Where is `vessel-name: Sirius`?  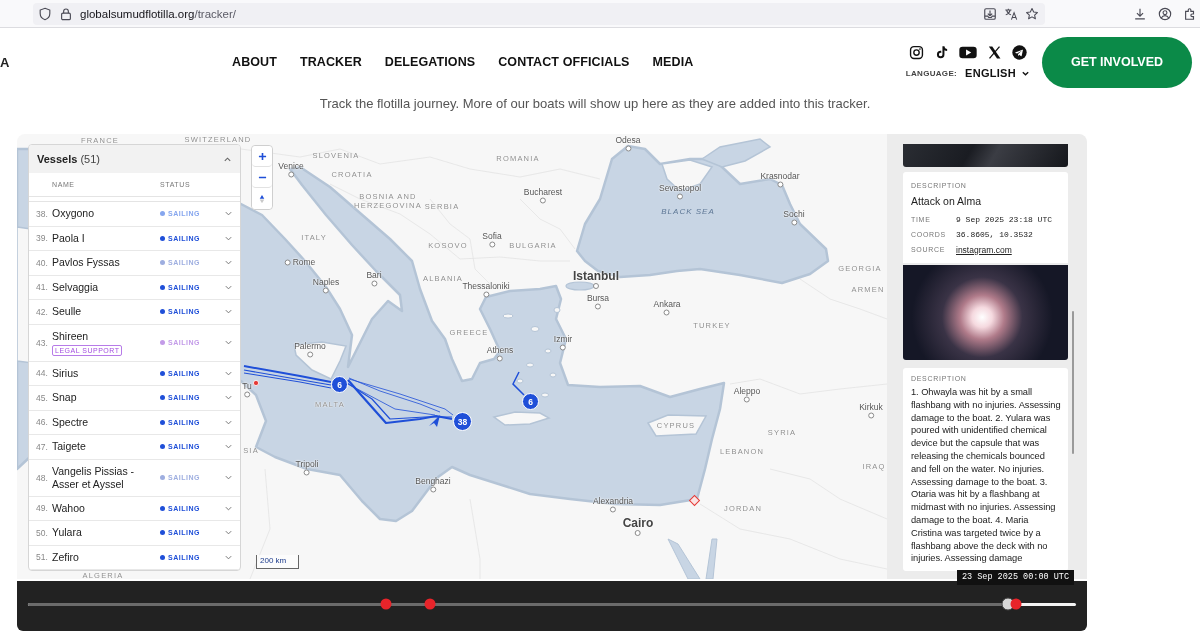 vessel-name: Sirius is located at coordinates (65, 373).